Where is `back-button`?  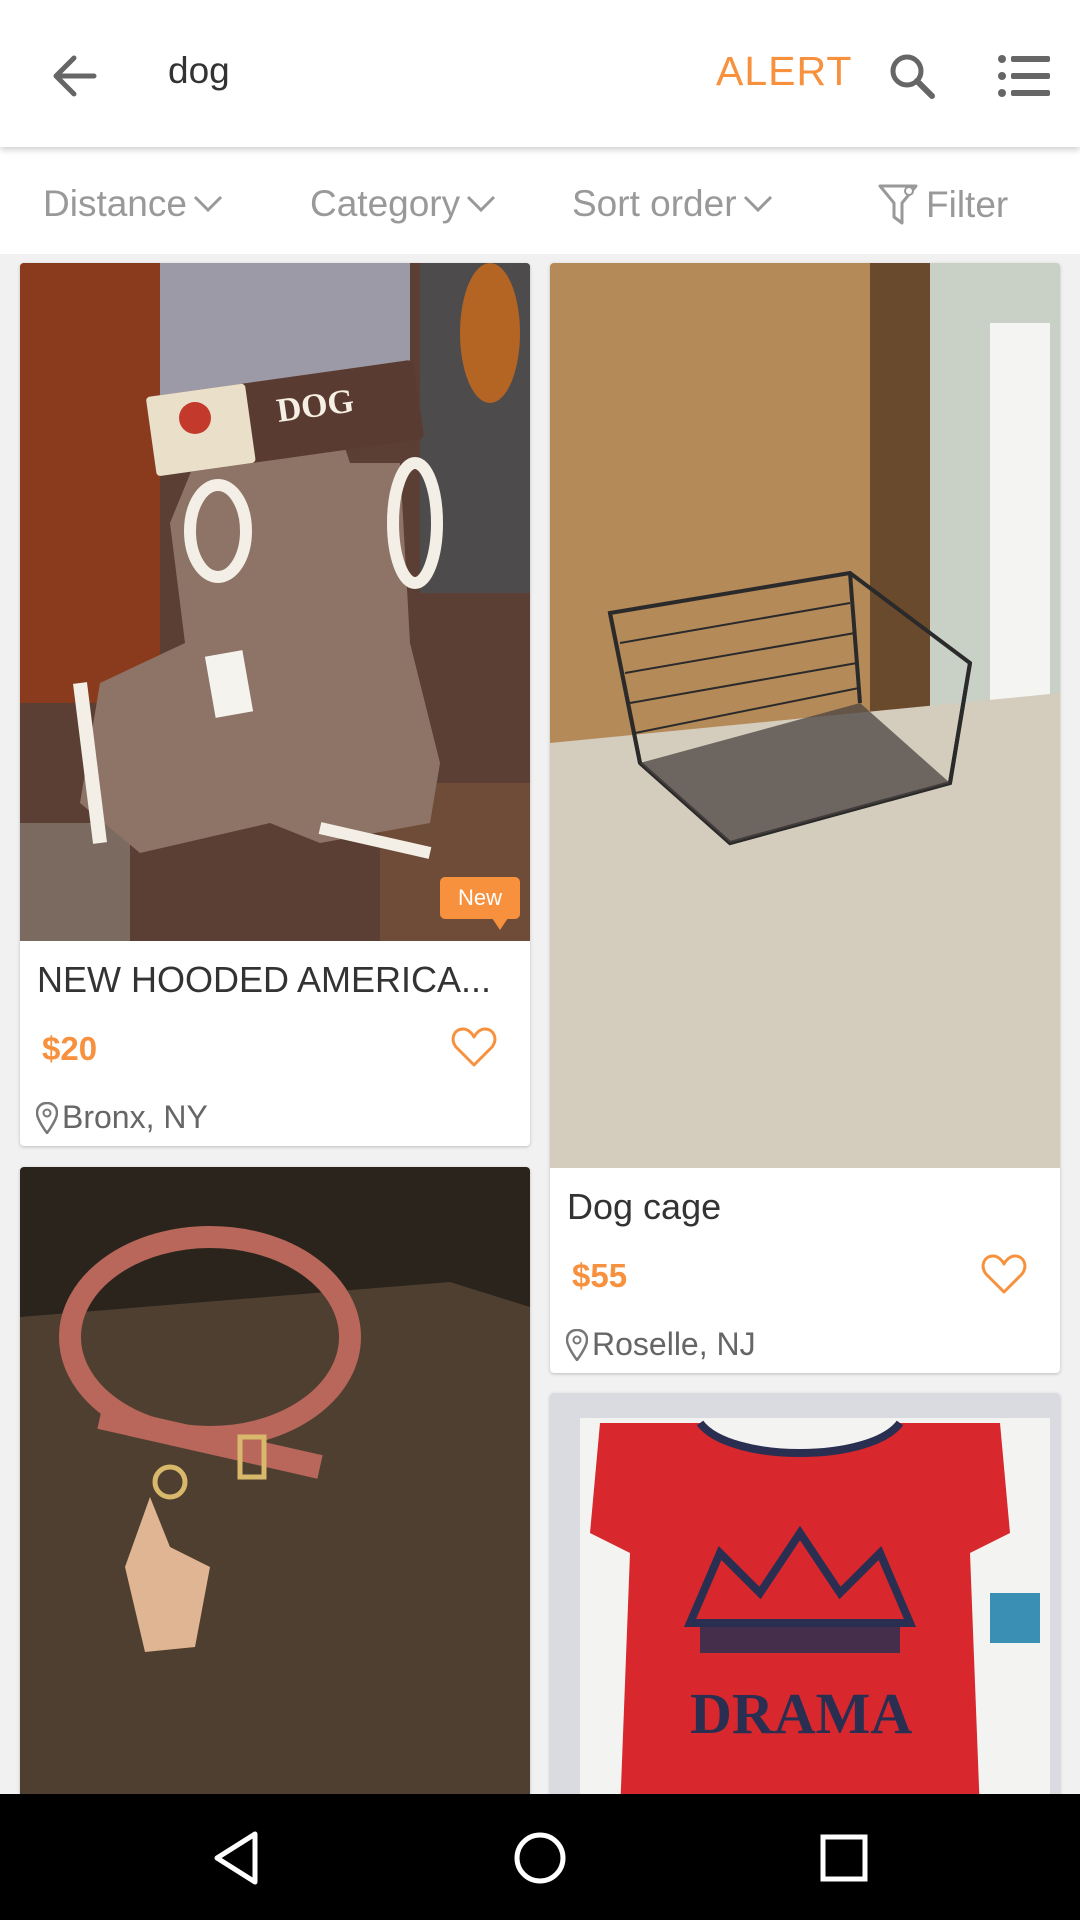
back-button is located at coordinates (74, 76).